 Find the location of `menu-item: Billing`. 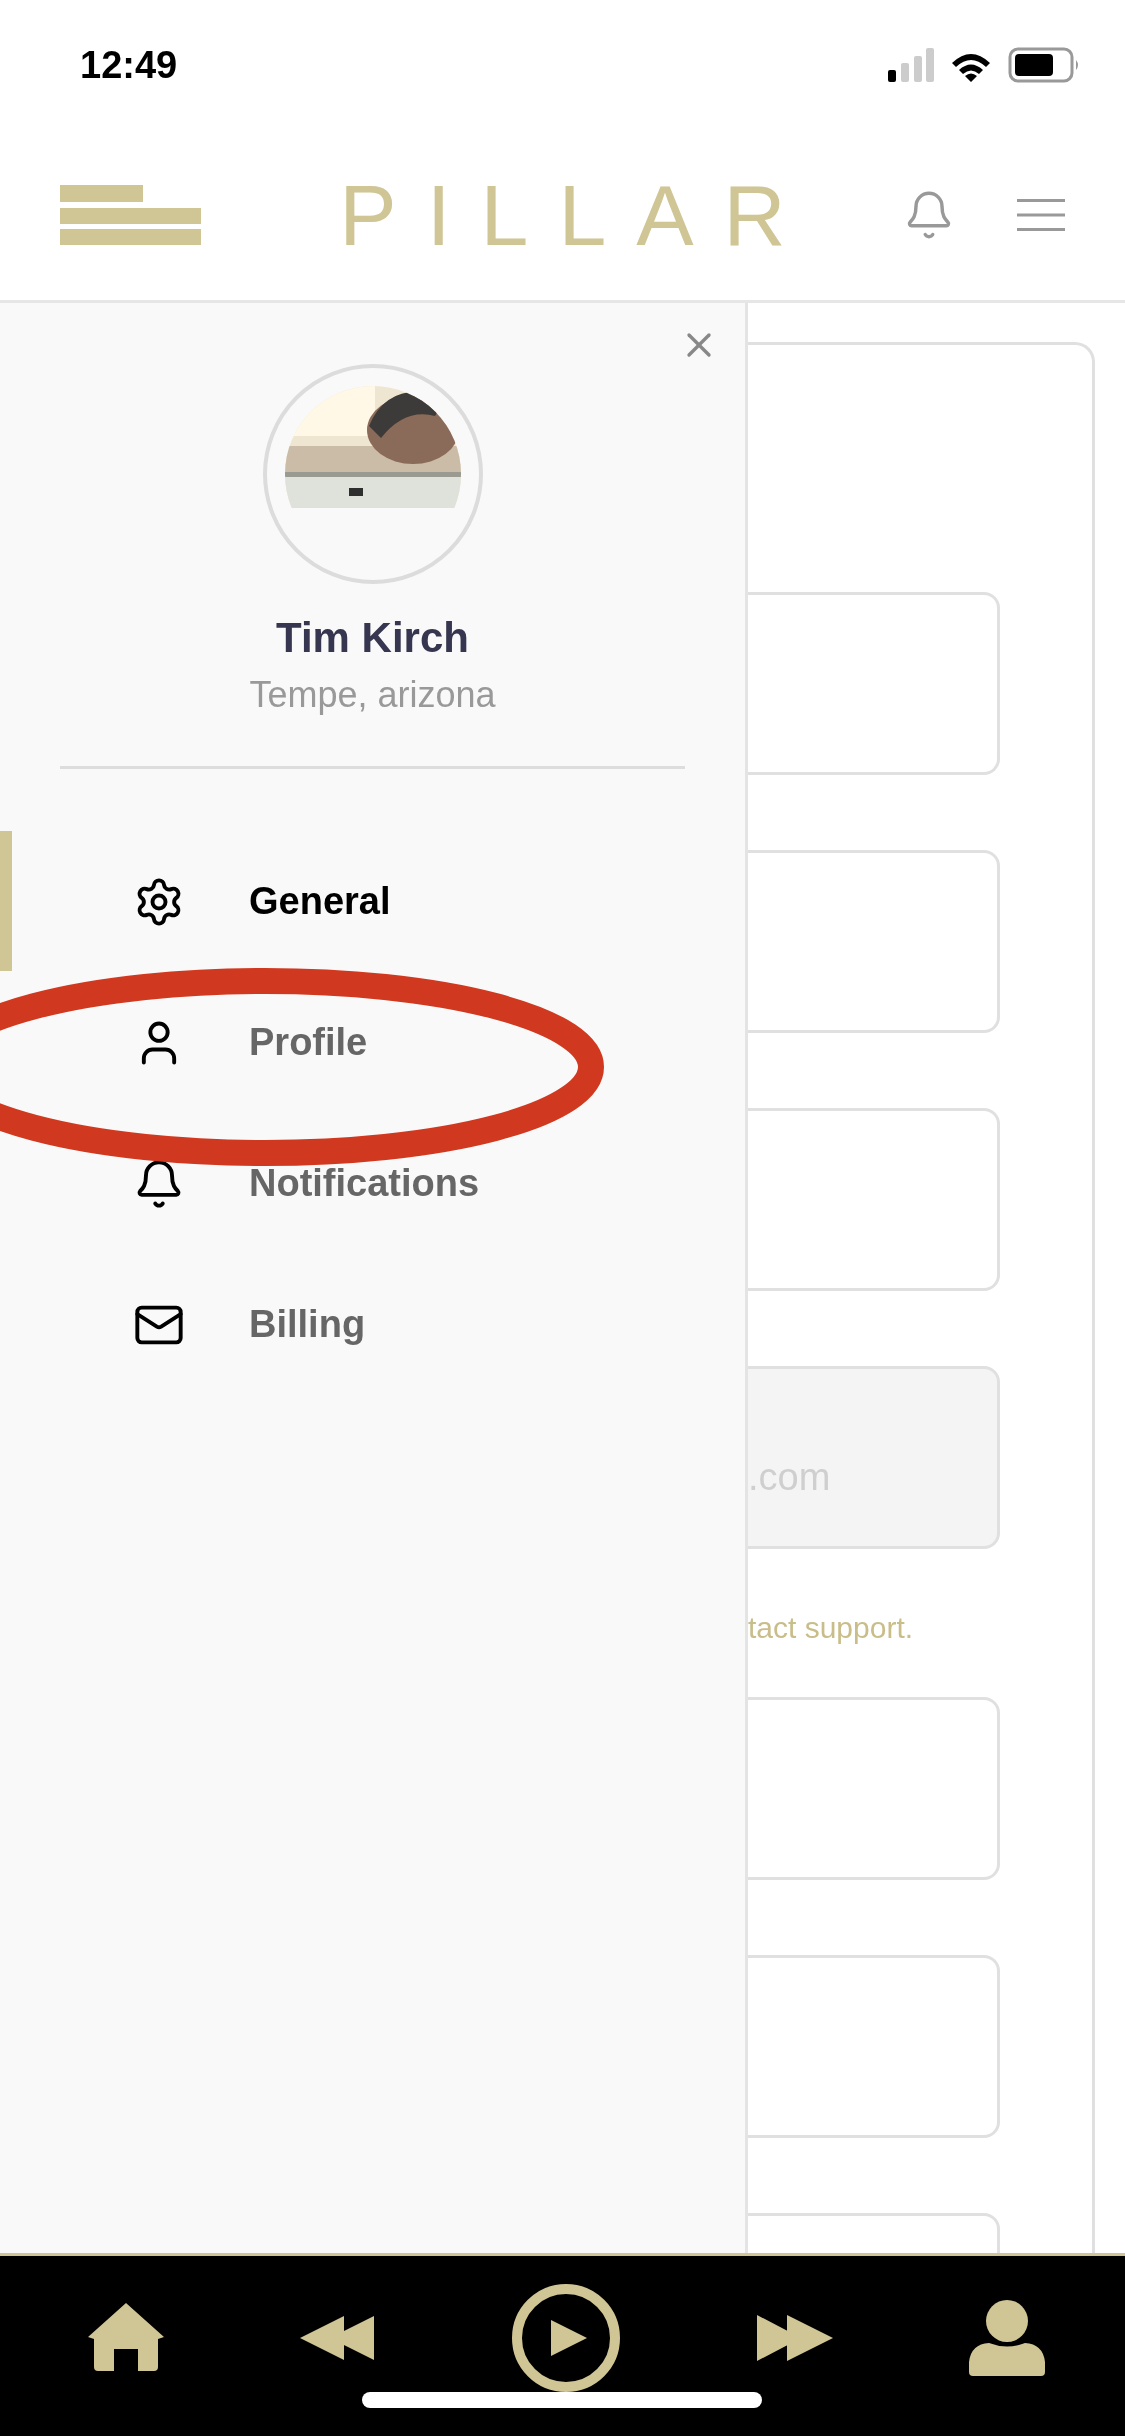

menu-item: Billing is located at coordinates (372, 1324).